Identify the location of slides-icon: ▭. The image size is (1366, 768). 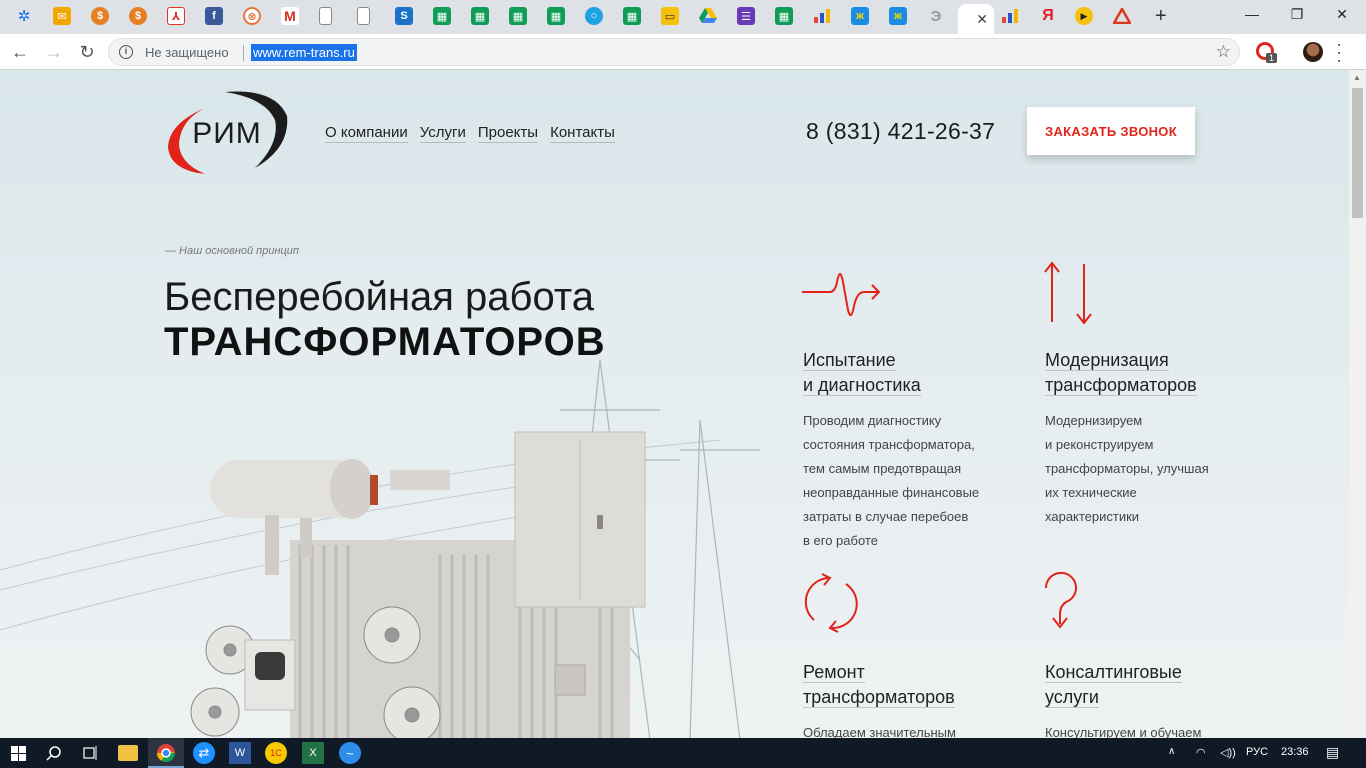
(670, 16).